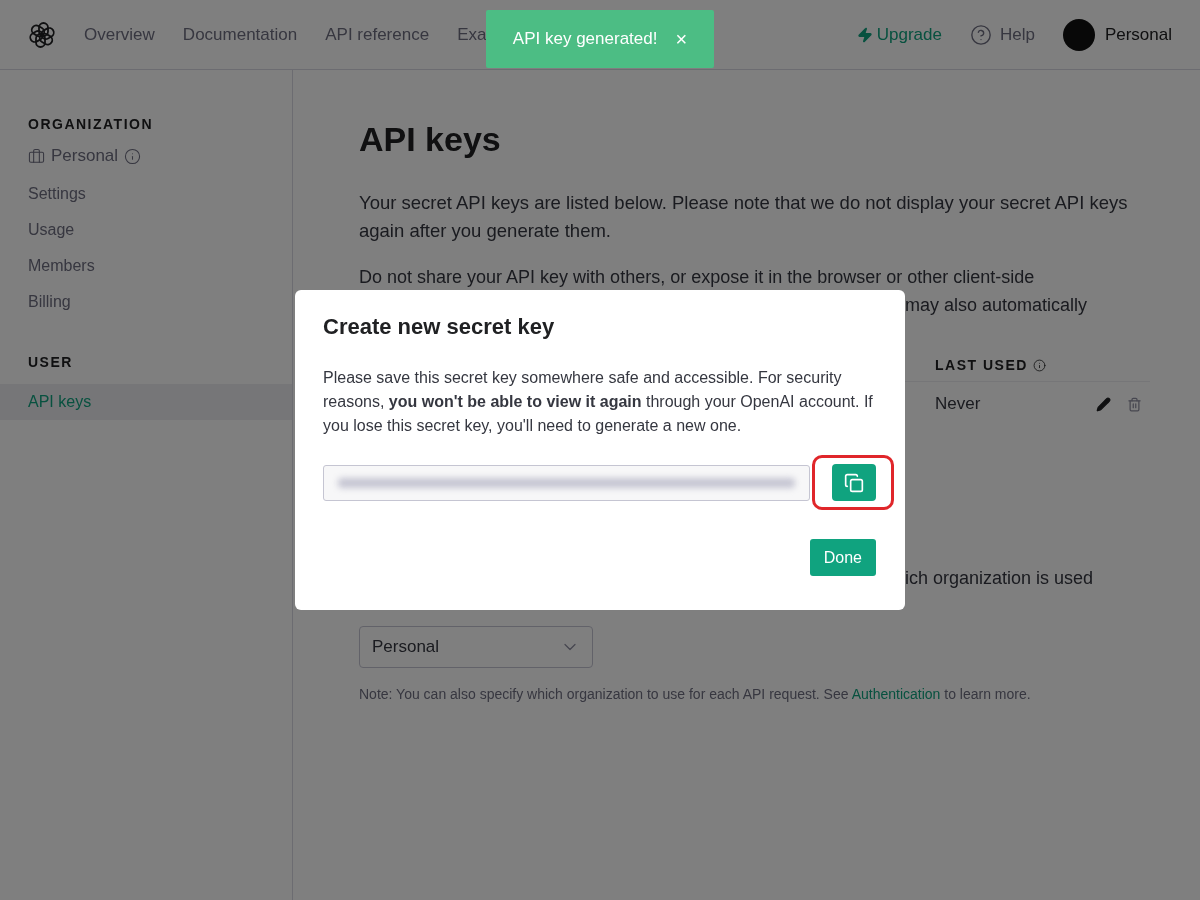  I want to click on help-link: Help, so click(1002, 34).